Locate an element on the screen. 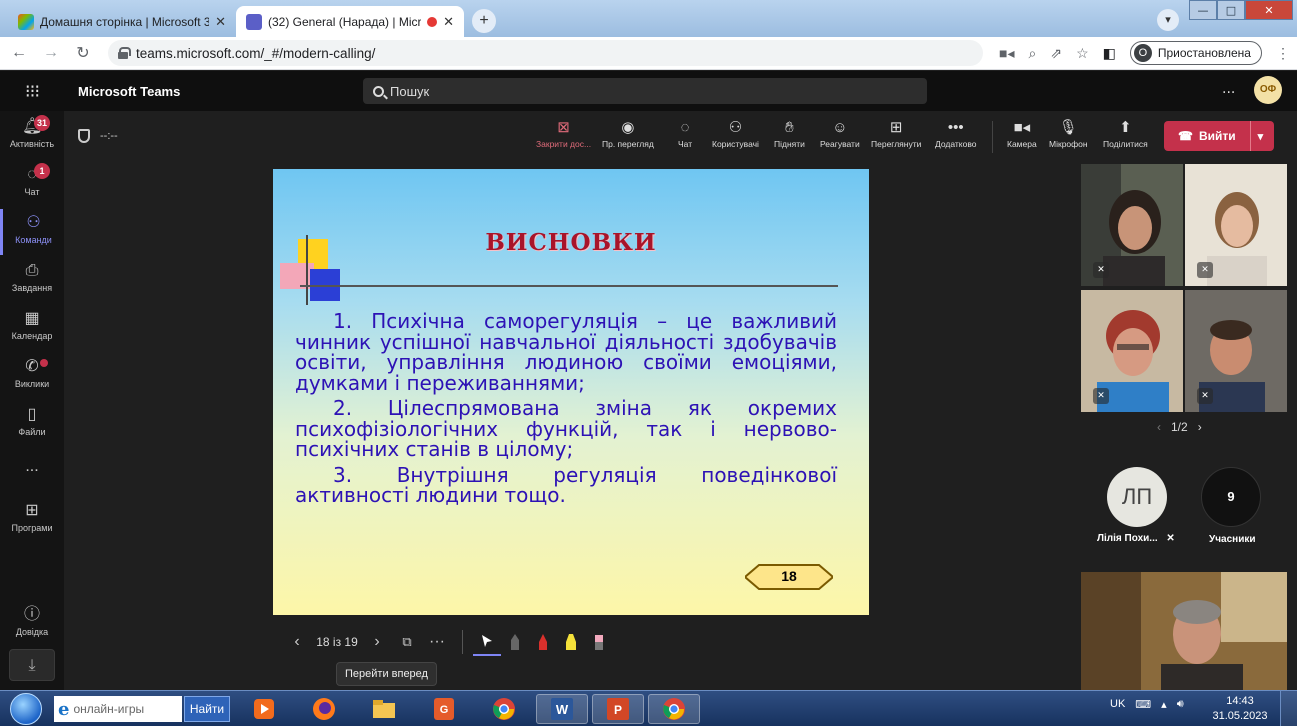 This screenshot has height=726, width=1297. back-icon: ← is located at coordinates (19, 53).